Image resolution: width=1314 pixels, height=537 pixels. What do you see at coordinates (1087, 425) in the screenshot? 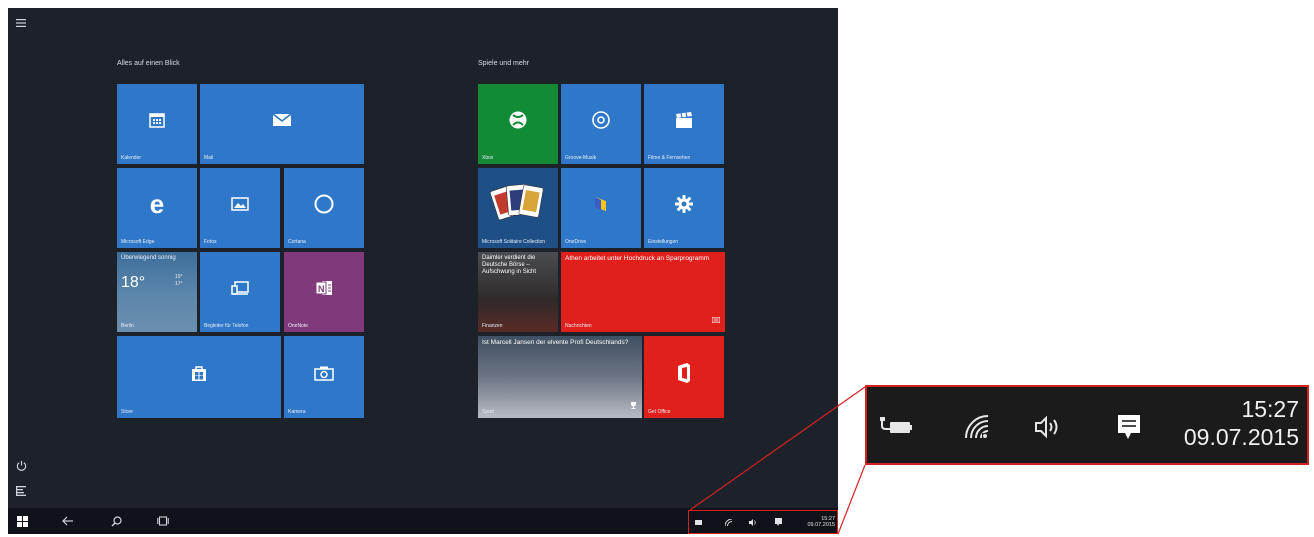
I see `system-tray-zoom: 15:27 09.07.2015` at bounding box center [1087, 425].